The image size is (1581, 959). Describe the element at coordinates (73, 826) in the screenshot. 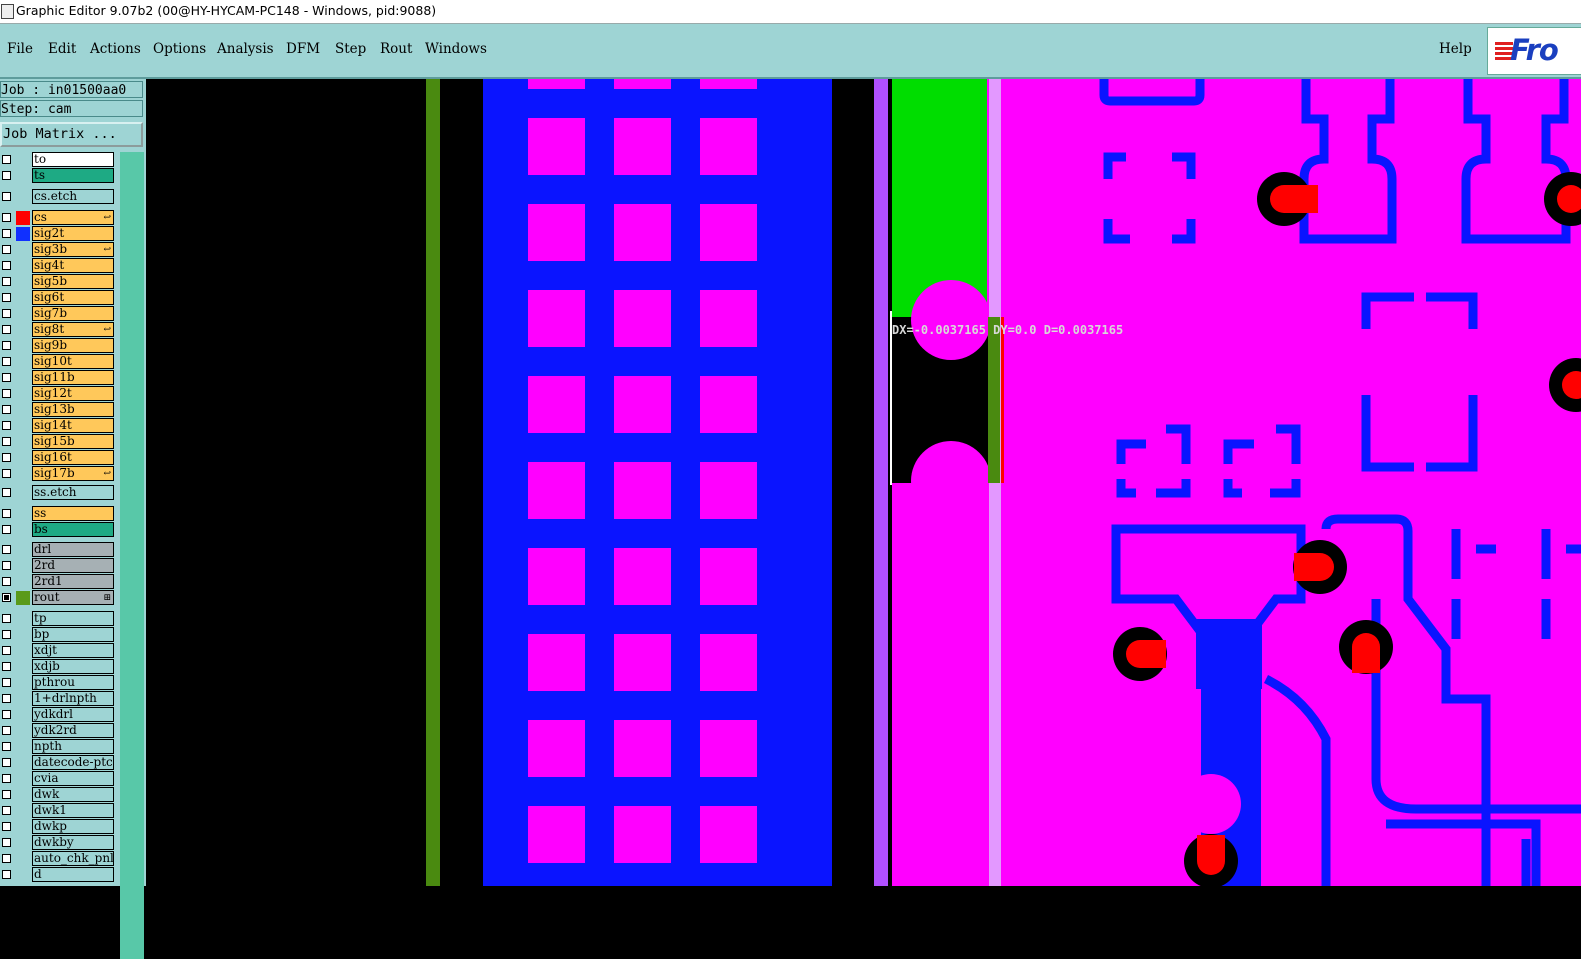

I see `layer-name: dwkp` at that location.